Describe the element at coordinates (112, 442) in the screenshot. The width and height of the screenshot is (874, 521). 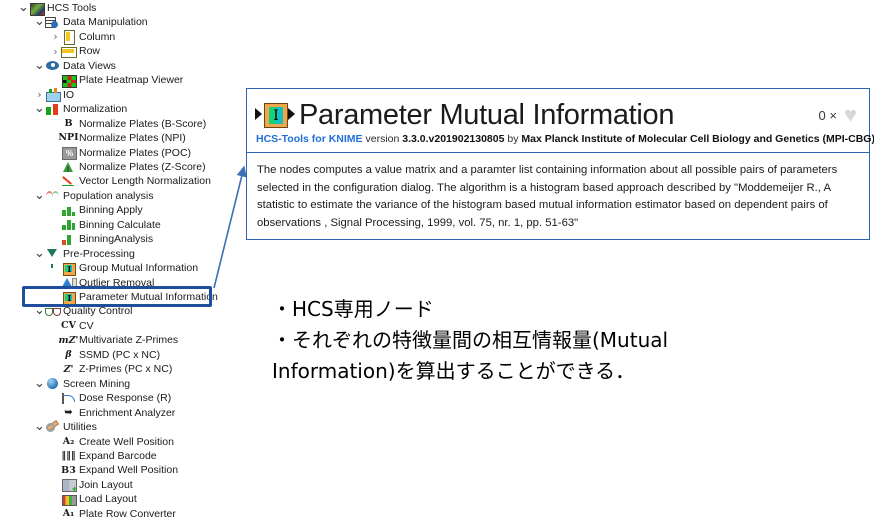
I see `tree-item-create-well-position: A₂ Create Well Position` at that location.